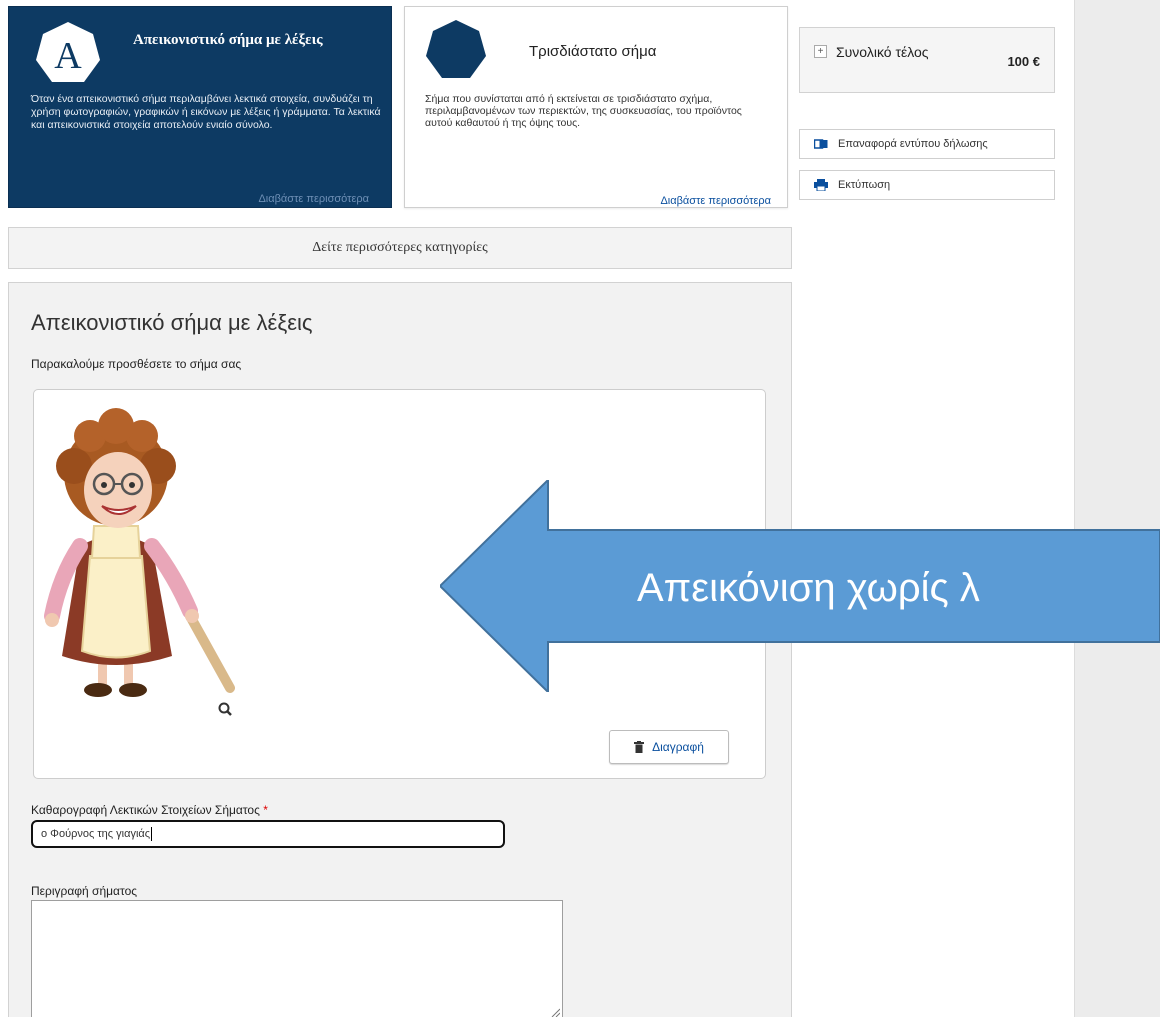  I want to click on more-categories-button: Δείτε περισσότερες κατηγορίες, so click(400, 248).